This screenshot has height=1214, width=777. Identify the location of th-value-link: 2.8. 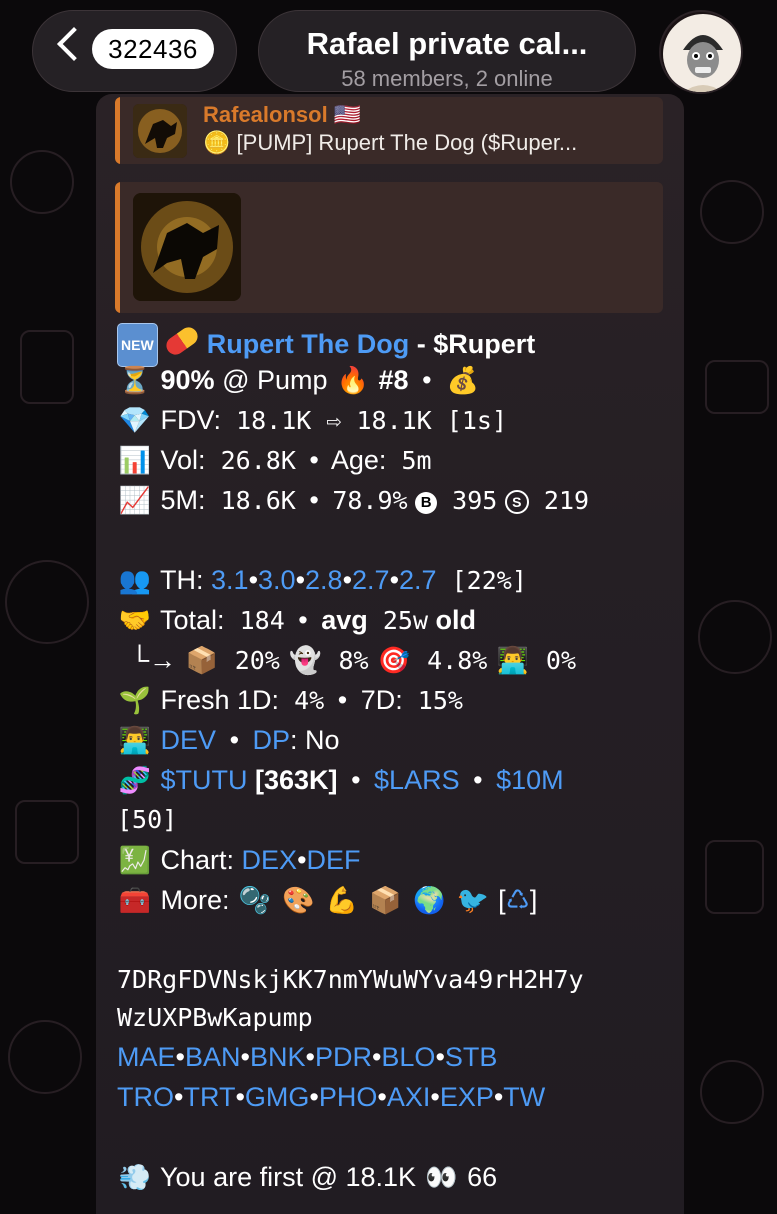
(324, 580).